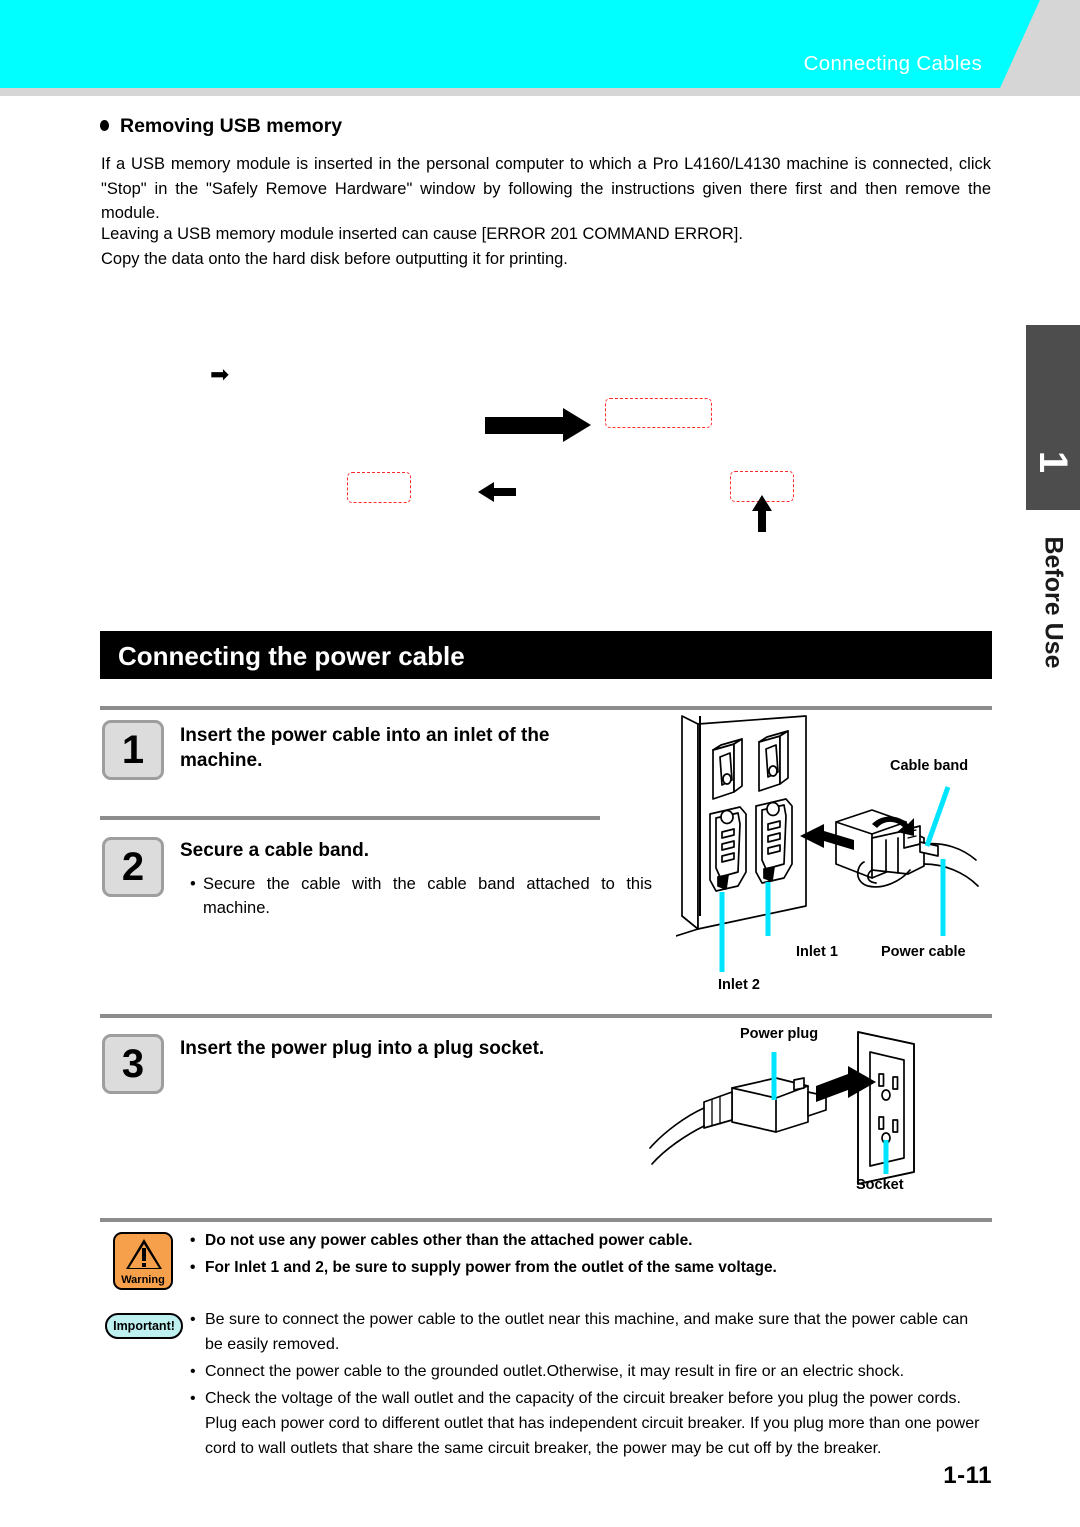 Image resolution: width=1080 pixels, height=1527 pixels. I want to click on warning-badge-label: Warning, so click(143, 1280).